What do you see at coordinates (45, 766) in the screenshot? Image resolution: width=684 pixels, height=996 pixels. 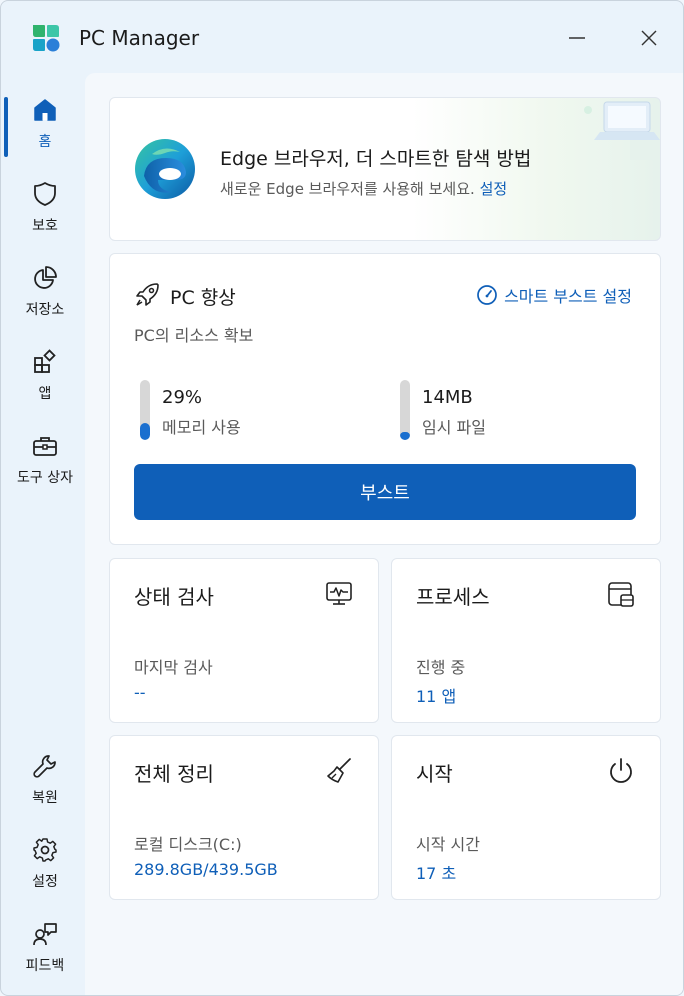 I see `wrench-icon` at bounding box center [45, 766].